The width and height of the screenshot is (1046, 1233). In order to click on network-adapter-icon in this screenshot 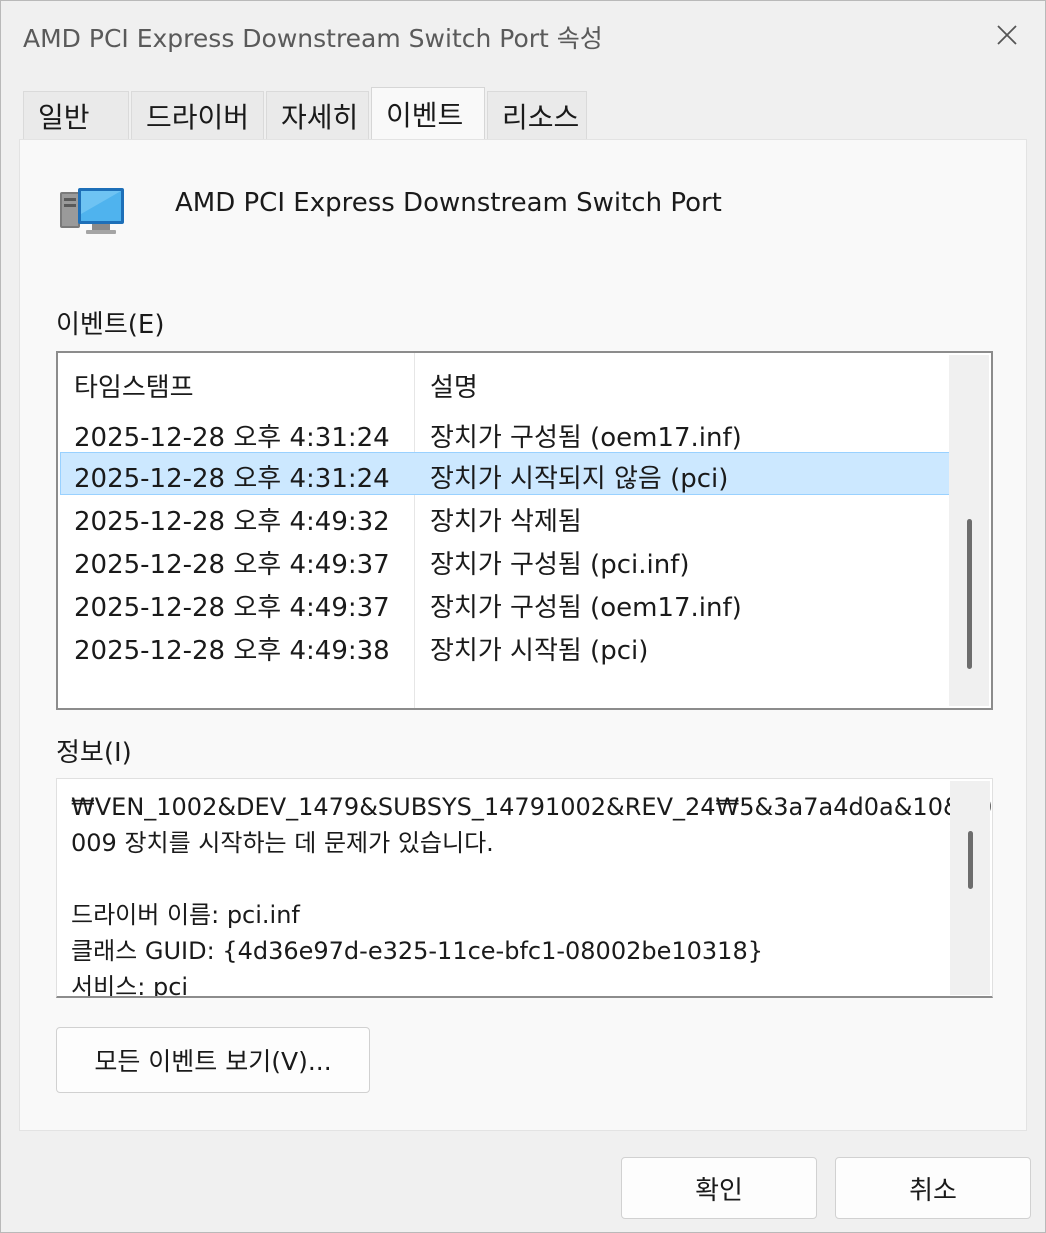, I will do `click(92, 211)`.